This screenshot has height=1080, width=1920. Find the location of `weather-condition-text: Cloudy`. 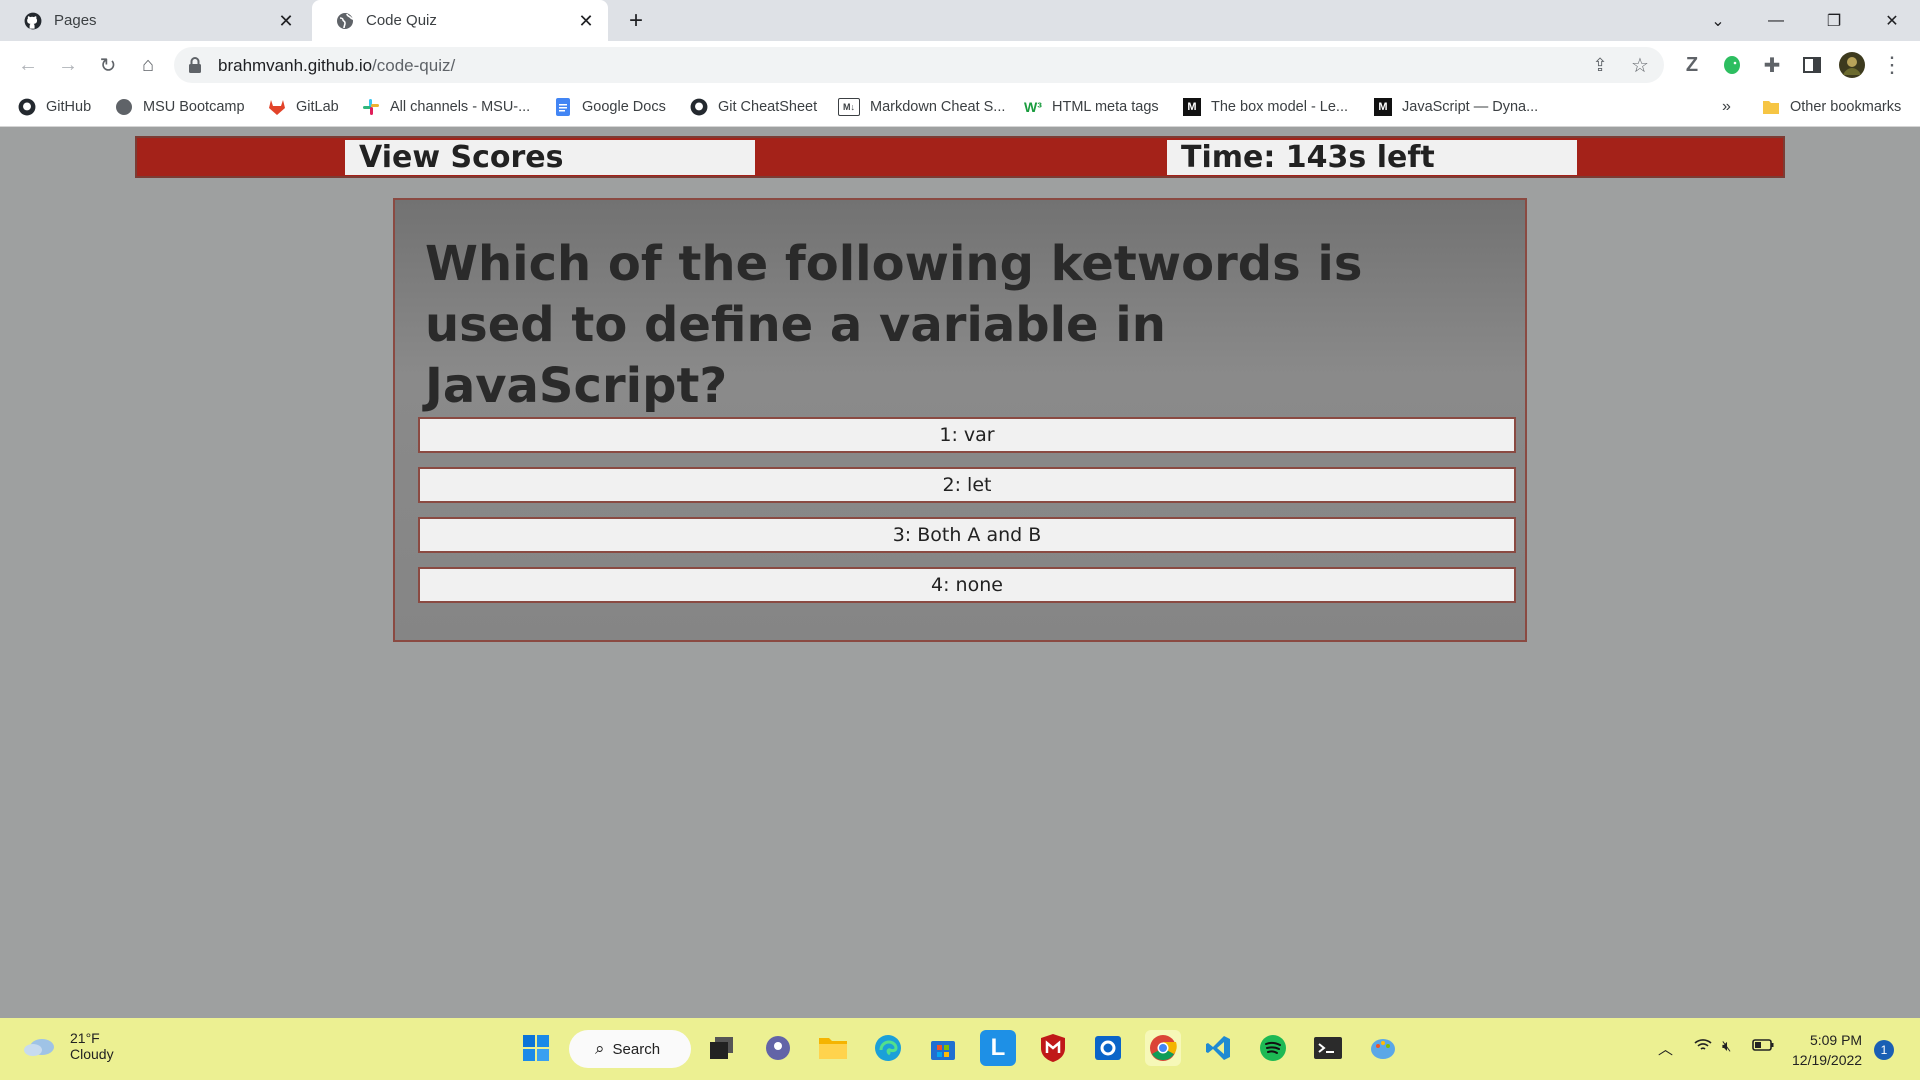

weather-condition-text: Cloudy is located at coordinates (92, 1054).